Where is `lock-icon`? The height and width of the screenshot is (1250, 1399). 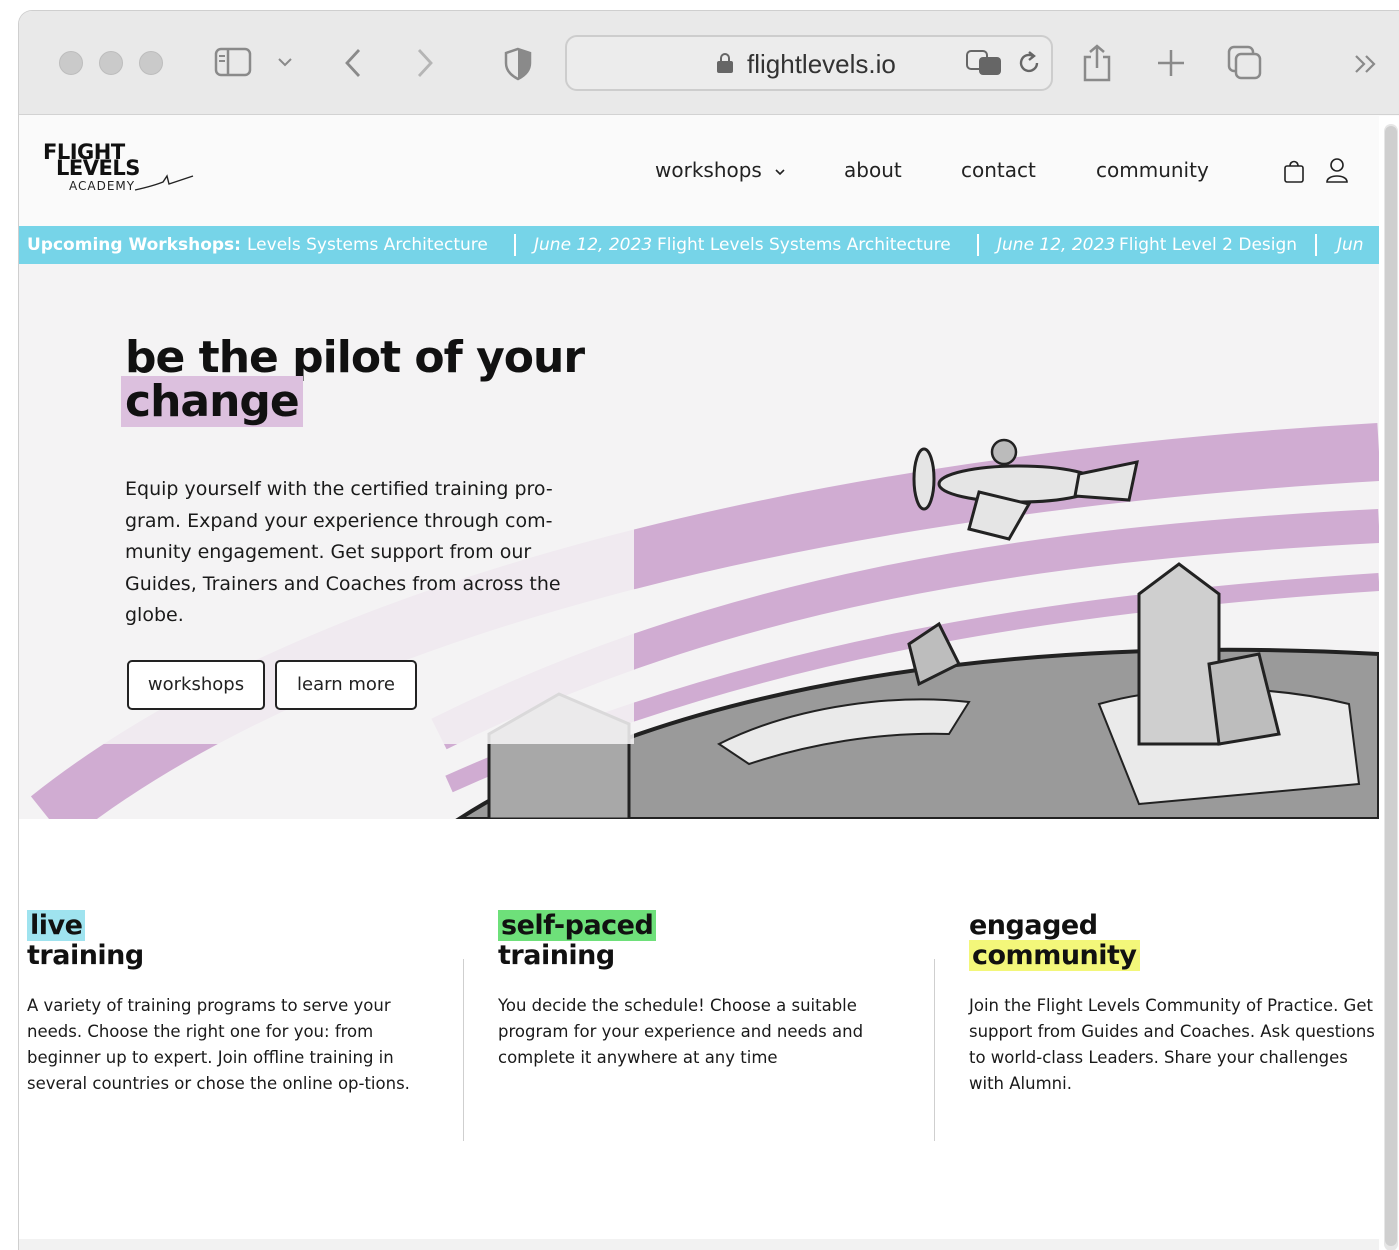 lock-icon is located at coordinates (725, 63).